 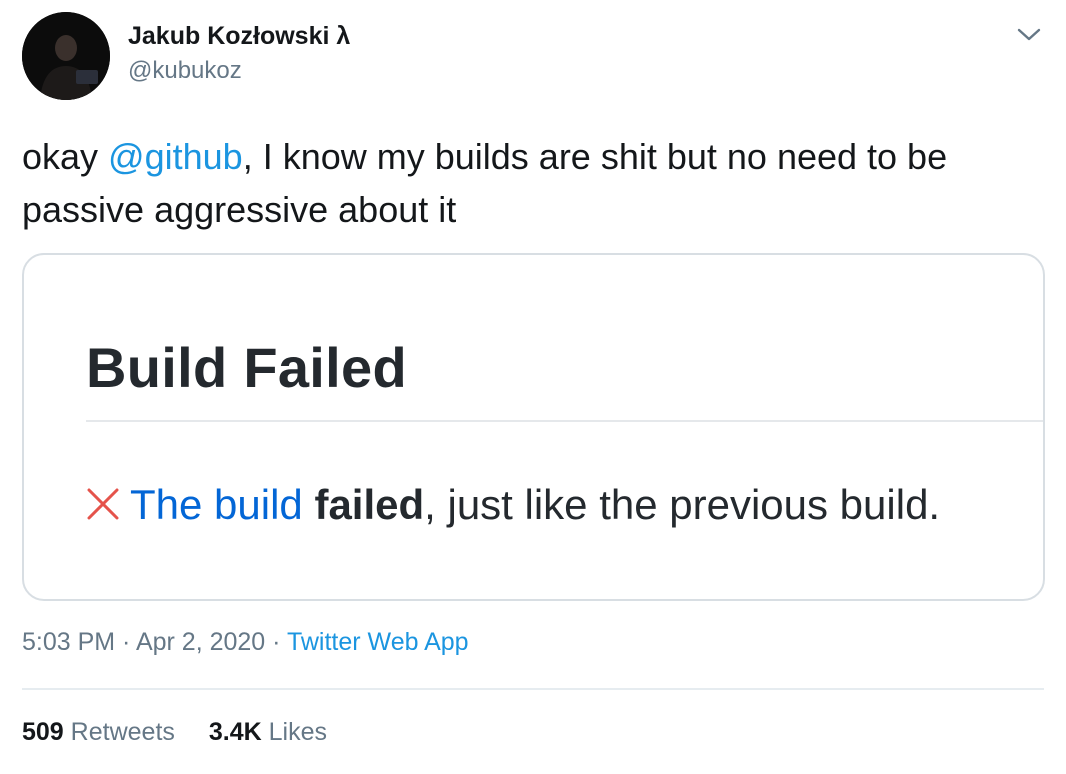 I want to click on retweets-label: Retweets, so click(x=122, y=732).